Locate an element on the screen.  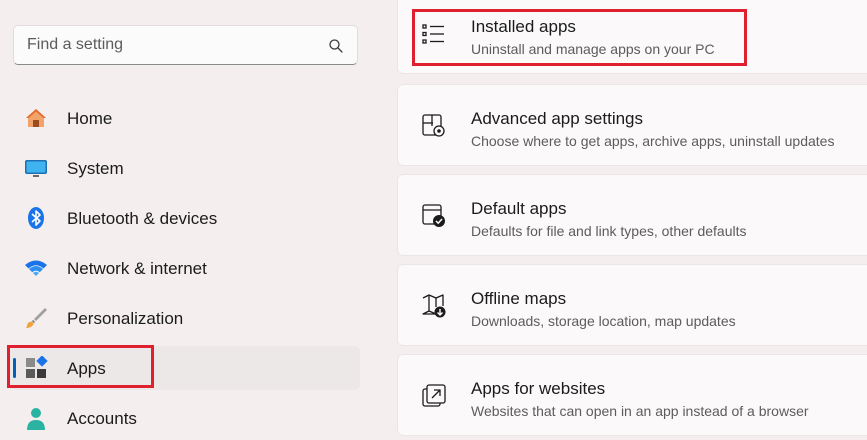
card-title: Advanced app settings is located at coordinates (557, 118).